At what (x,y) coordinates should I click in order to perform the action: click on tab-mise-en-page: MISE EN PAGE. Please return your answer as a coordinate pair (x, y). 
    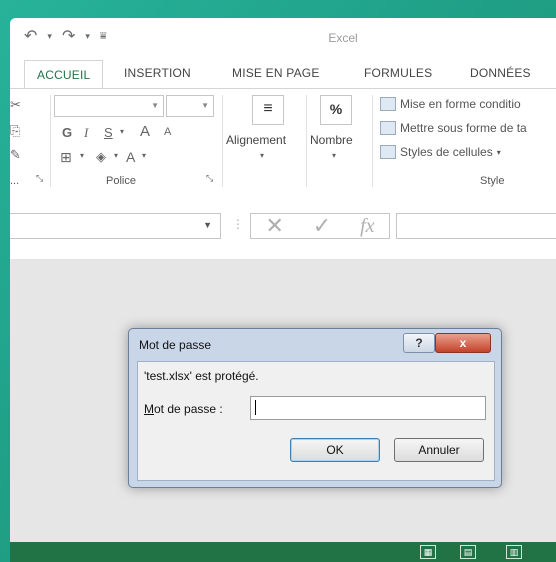
    Looking at the image, I should click on (276, 73).